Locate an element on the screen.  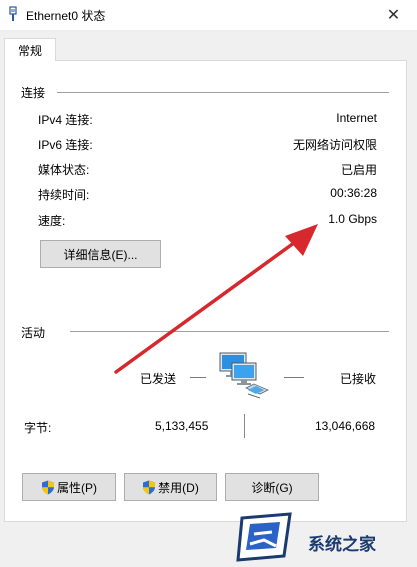
ipv4-value: Internet is located at coordinates (356, 118).